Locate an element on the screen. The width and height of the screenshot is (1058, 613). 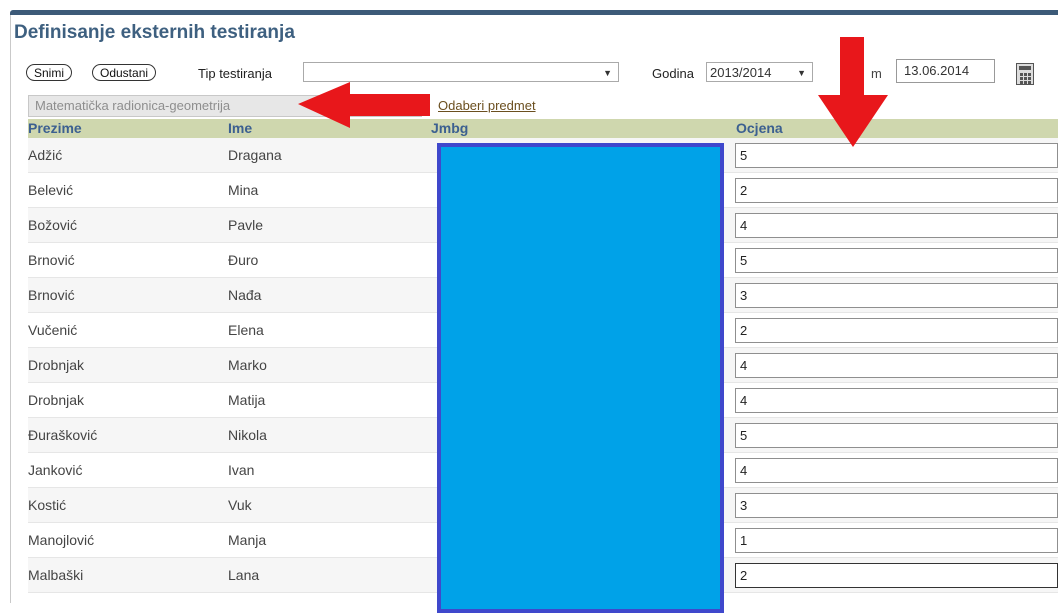
cell-prezime: Adžić is located at coordinates (45, 155).